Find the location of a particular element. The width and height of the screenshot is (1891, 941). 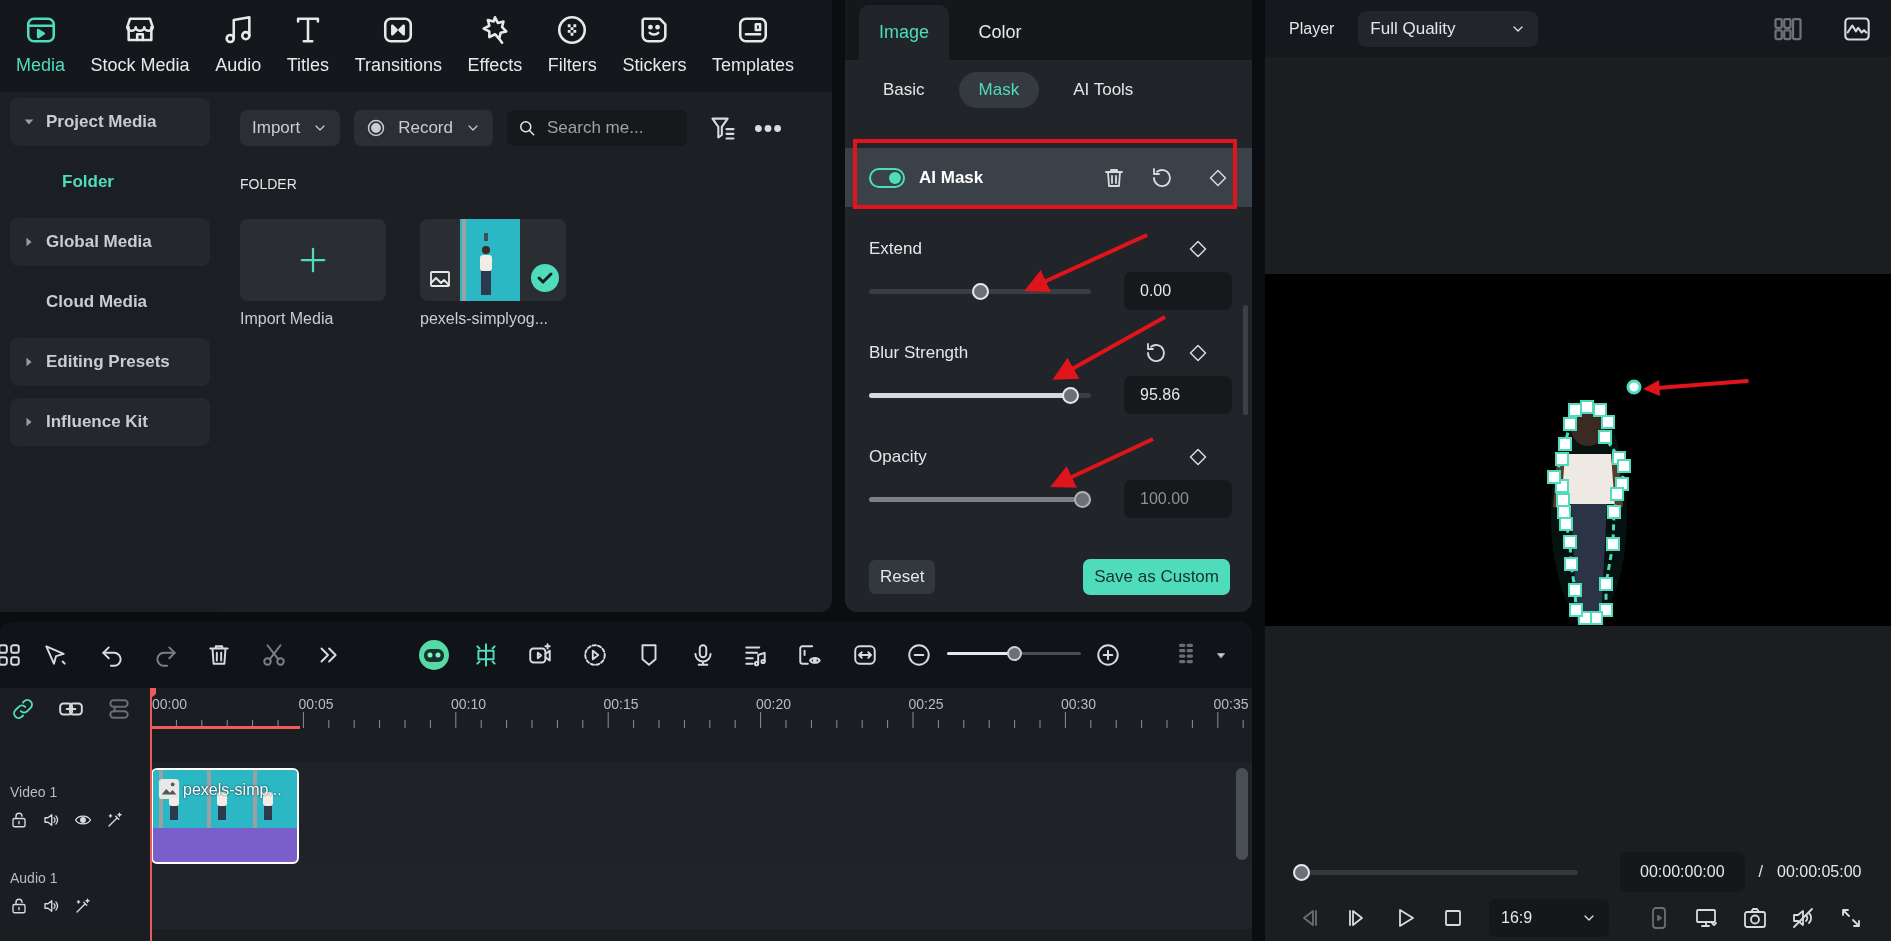

time-label: 00:35 is located at coordinates (1231, 704).